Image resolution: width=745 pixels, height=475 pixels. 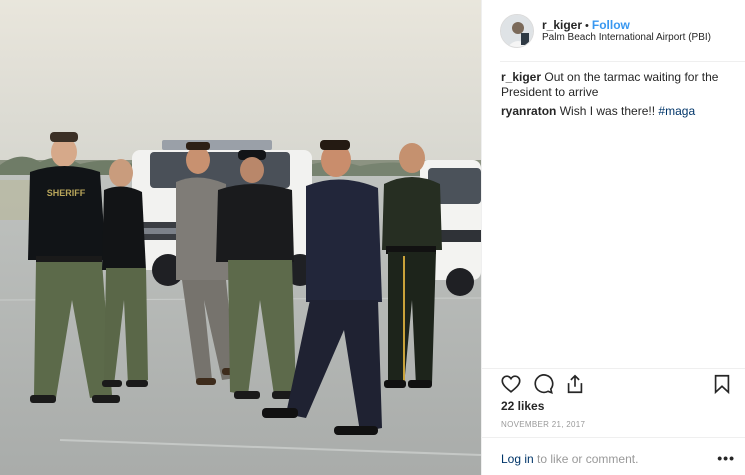 What do you see at coordinates (622, 61) in the screenshot?
I see `header-divider` at bounding box center [622, 61].